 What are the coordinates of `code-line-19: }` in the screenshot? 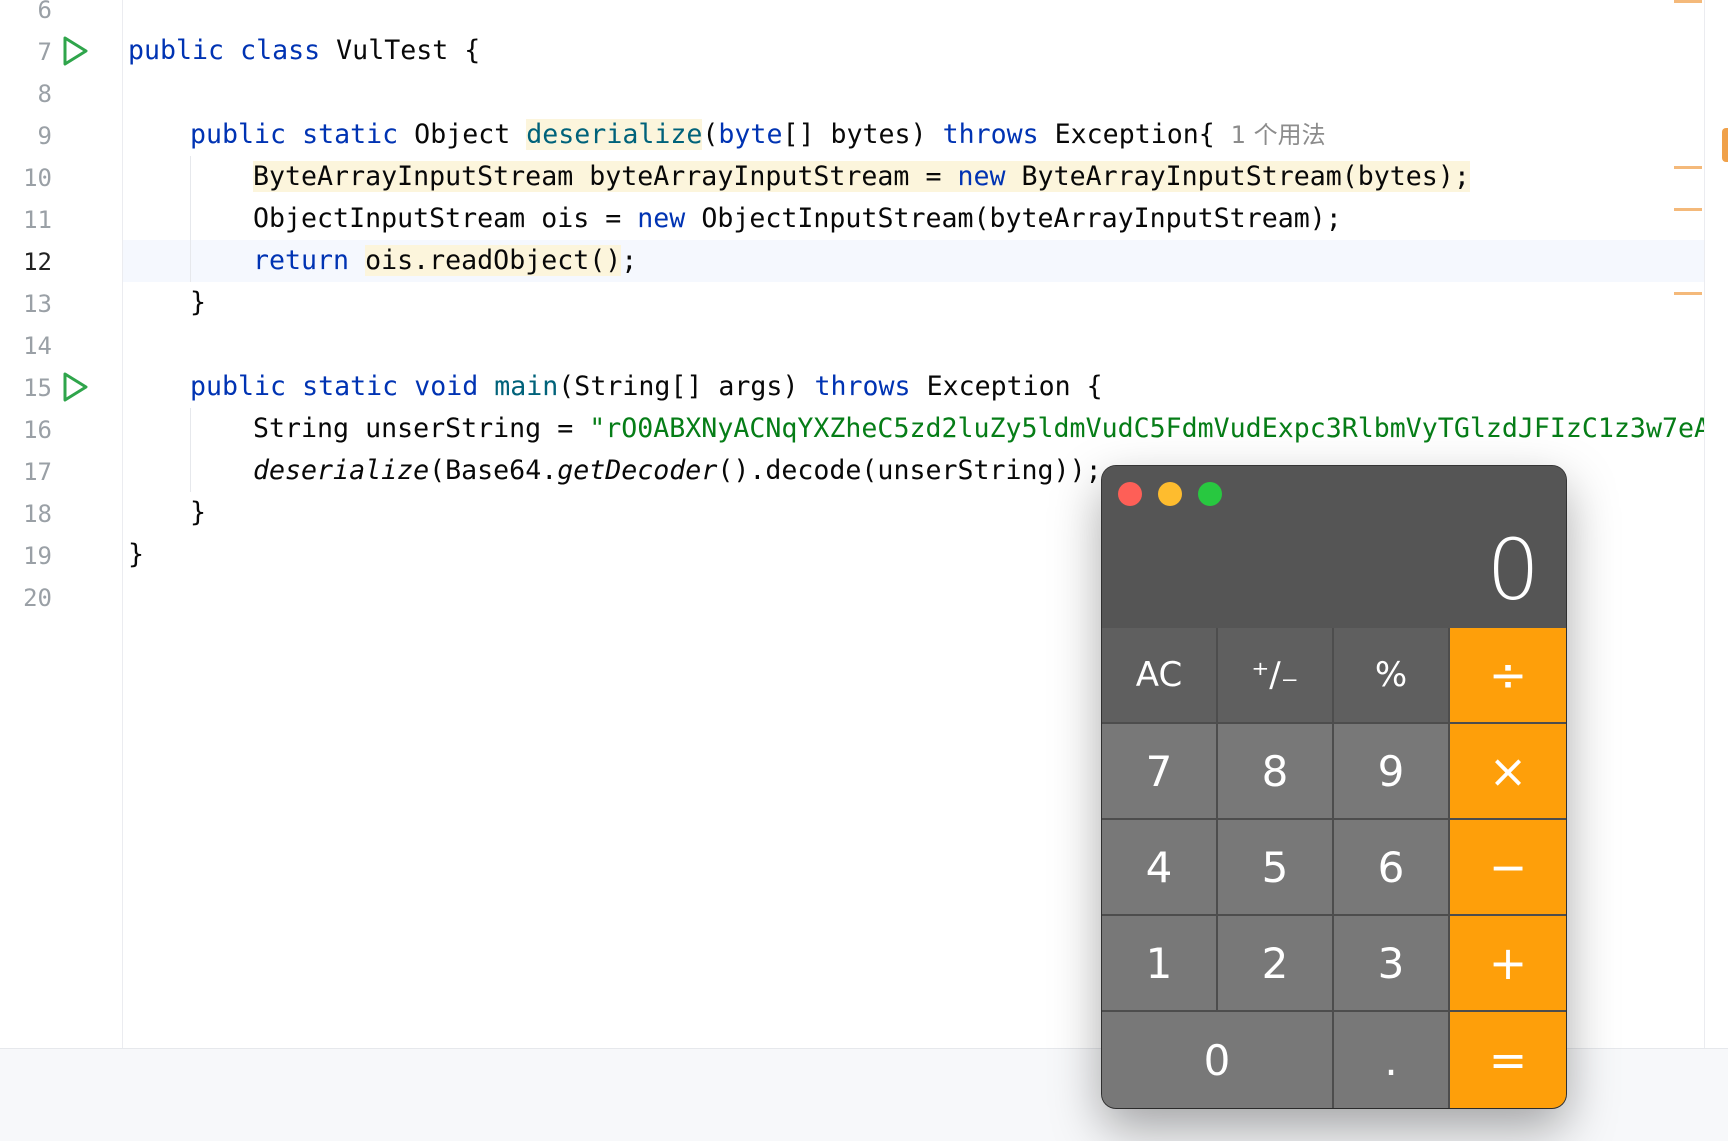 It's located at (136, 554).